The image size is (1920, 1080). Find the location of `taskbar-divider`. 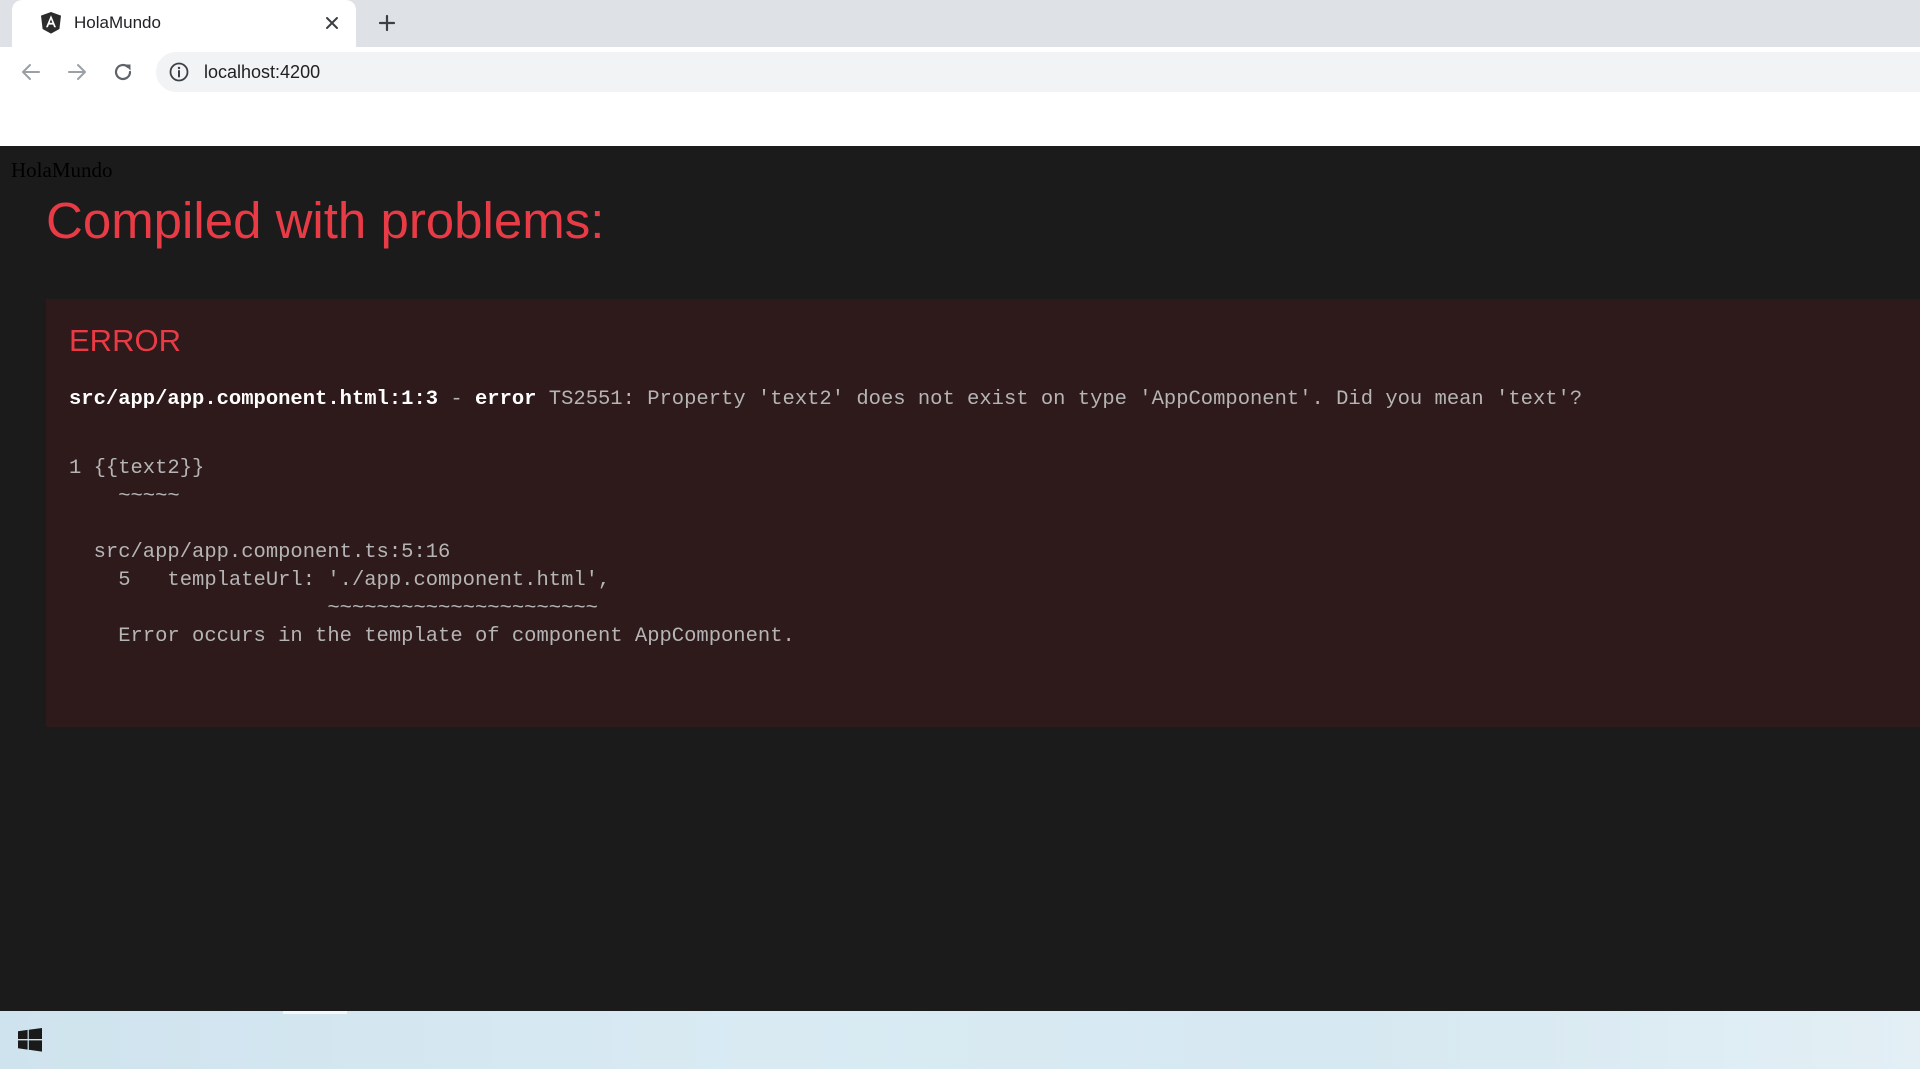

taskbar-divider is located at coordinates (315, 1012).